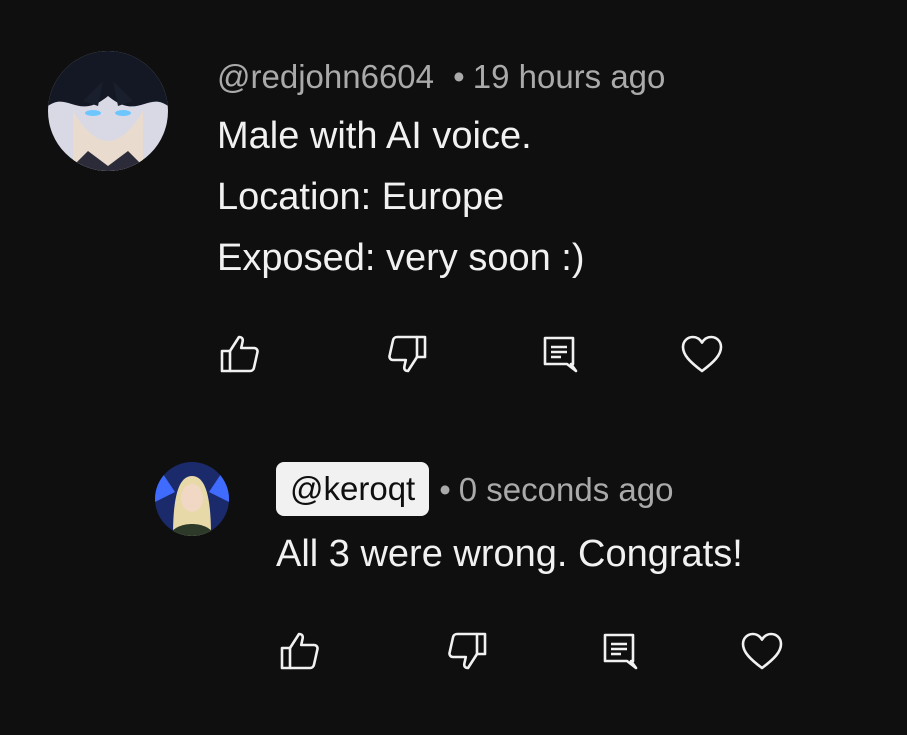 Image resolution: width=907 pixels, height=735 pixels. What do you see at coordinates (353, 489) in the screenshot?
I see `reply-author-handle: @keroqt` at bounding box center [353, 489].